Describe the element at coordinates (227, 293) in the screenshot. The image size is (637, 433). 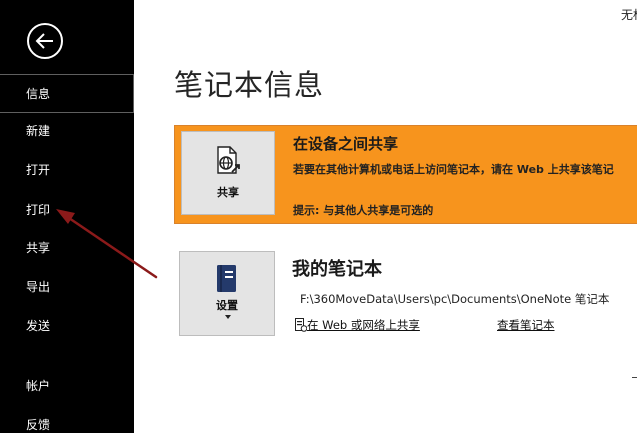
I see `settings-button: 设置` at that location.